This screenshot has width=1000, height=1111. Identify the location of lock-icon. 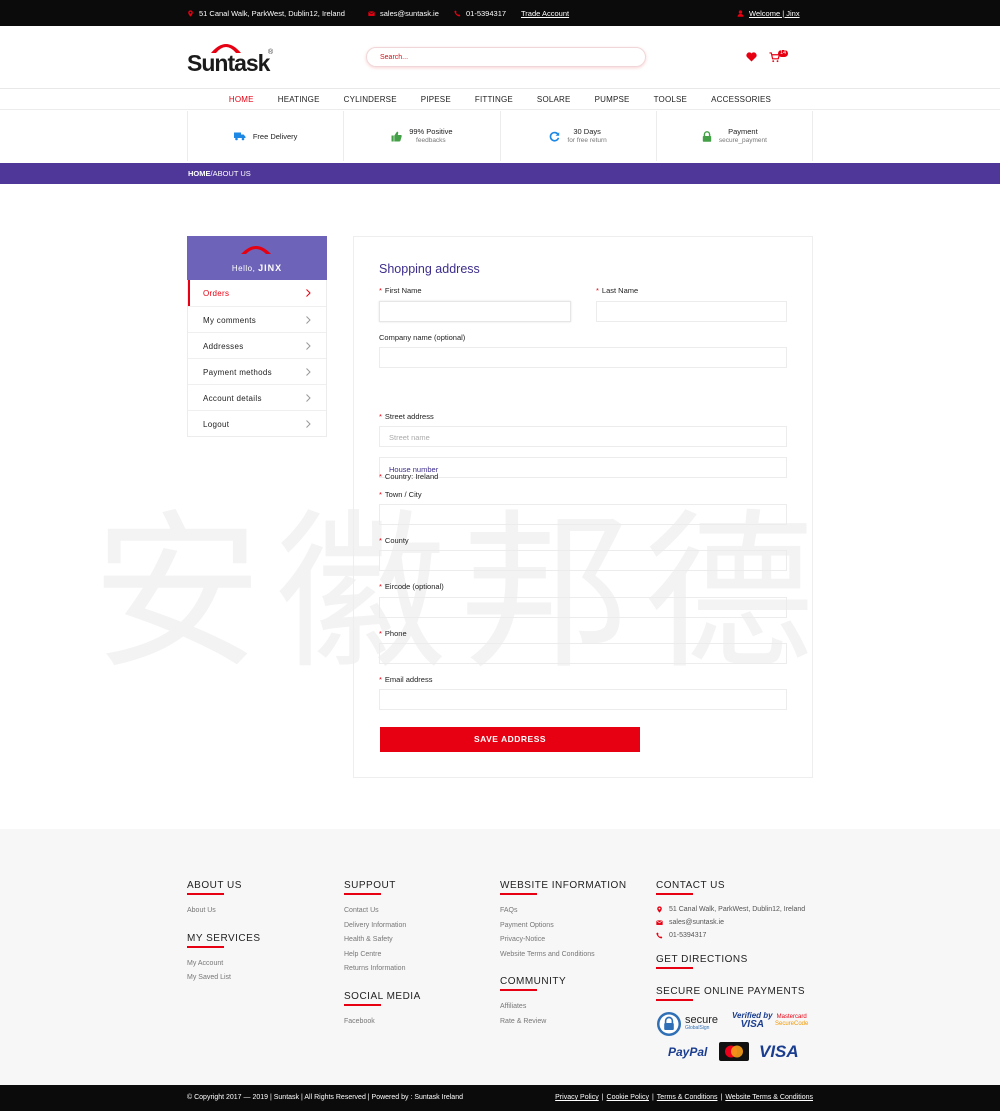
(707, 136).